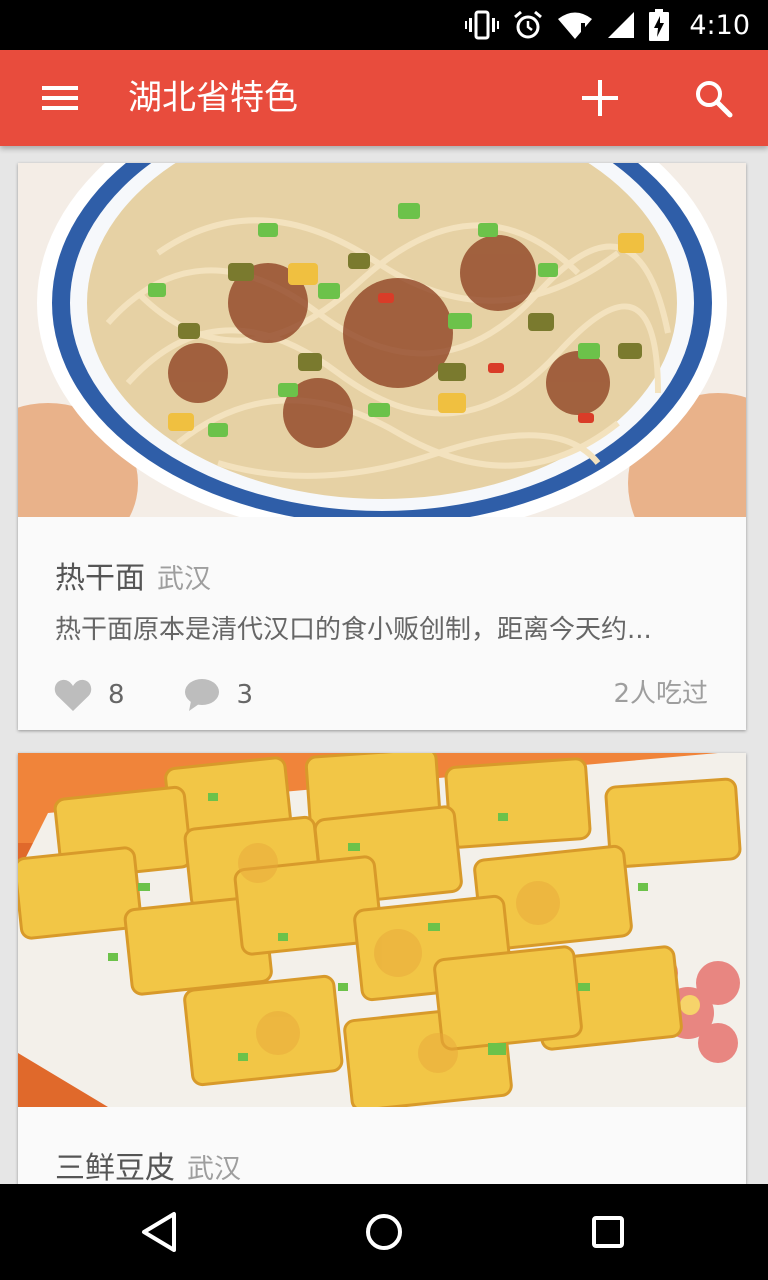  I want to click on search-icon, so click(714, 99).